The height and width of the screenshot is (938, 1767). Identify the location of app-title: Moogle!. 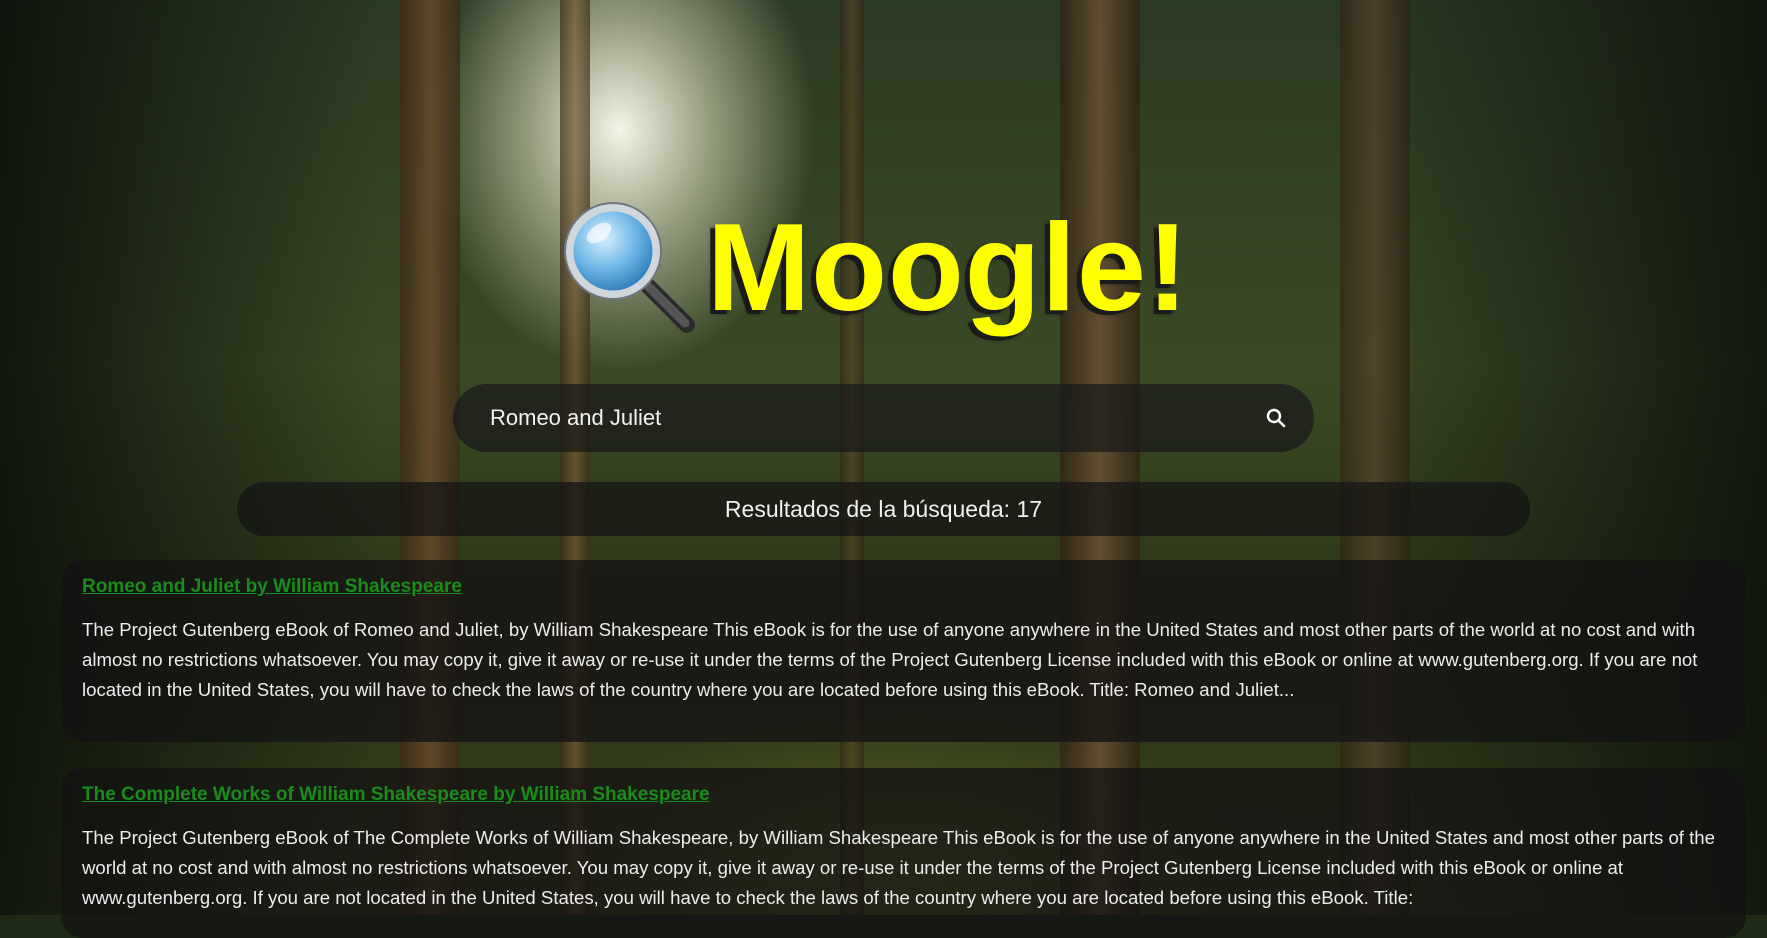
(948, 267).